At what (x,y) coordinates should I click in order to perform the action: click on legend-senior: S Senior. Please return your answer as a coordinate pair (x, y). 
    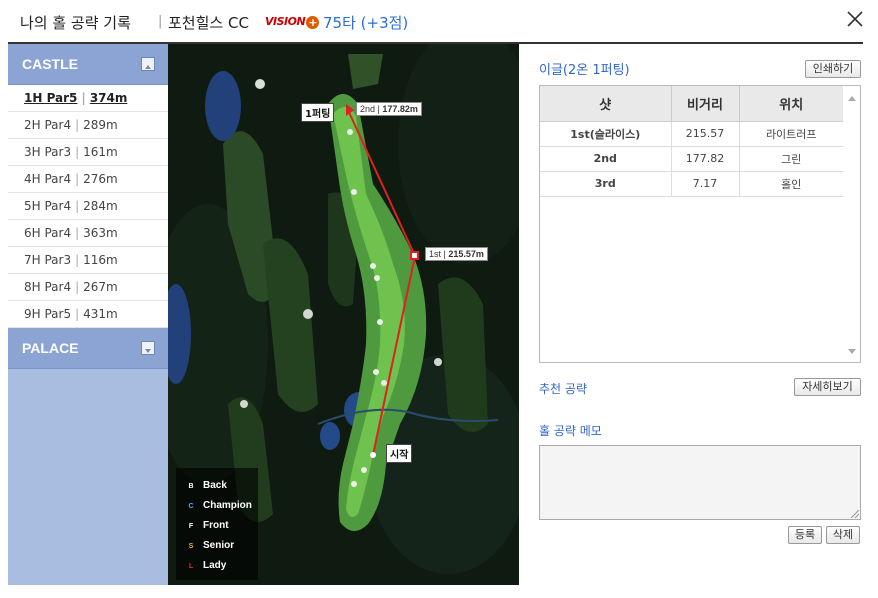
    Looking at the image, I should click on (210, 545).